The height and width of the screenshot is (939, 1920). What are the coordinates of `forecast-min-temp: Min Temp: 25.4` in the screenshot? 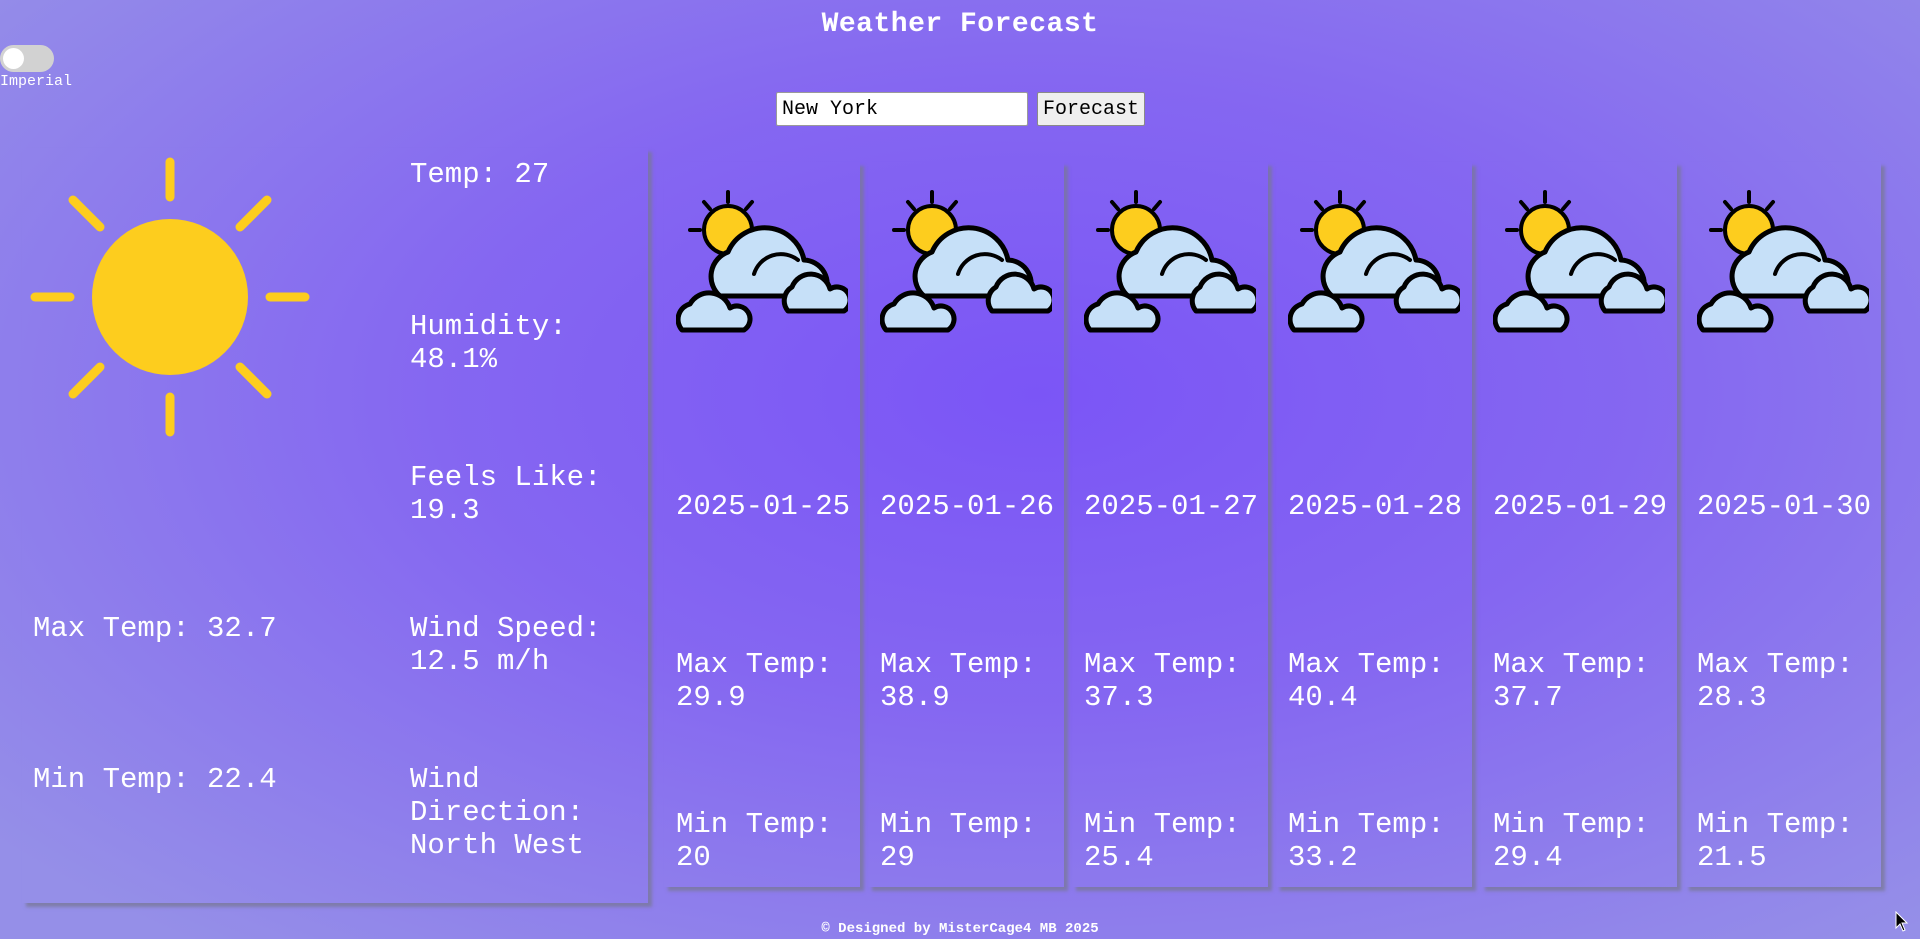 It's located at (1162, 841).